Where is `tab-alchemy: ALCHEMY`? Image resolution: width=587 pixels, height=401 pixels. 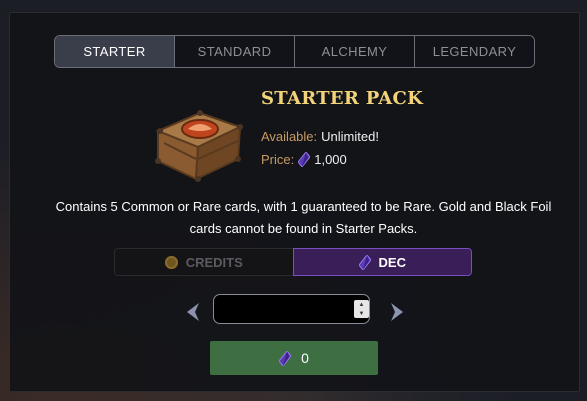
tab-alchemy: ALCHEMY is located at coordinates (354, 51).